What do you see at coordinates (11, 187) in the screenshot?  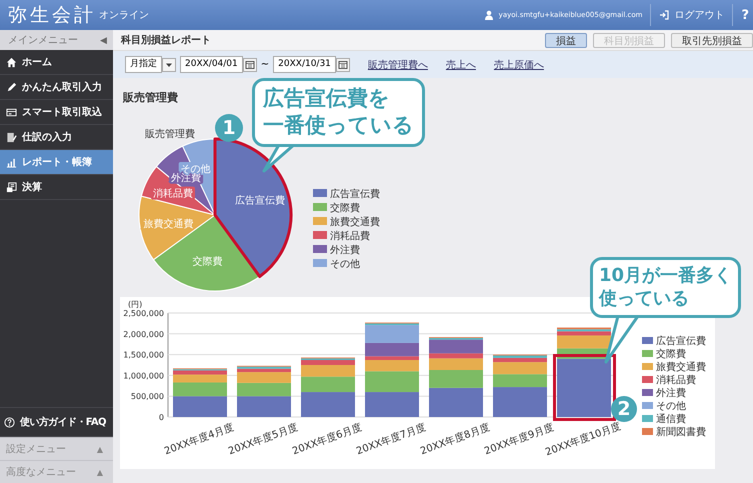 I see `ledger-icon` at bounding box center [11, 187].